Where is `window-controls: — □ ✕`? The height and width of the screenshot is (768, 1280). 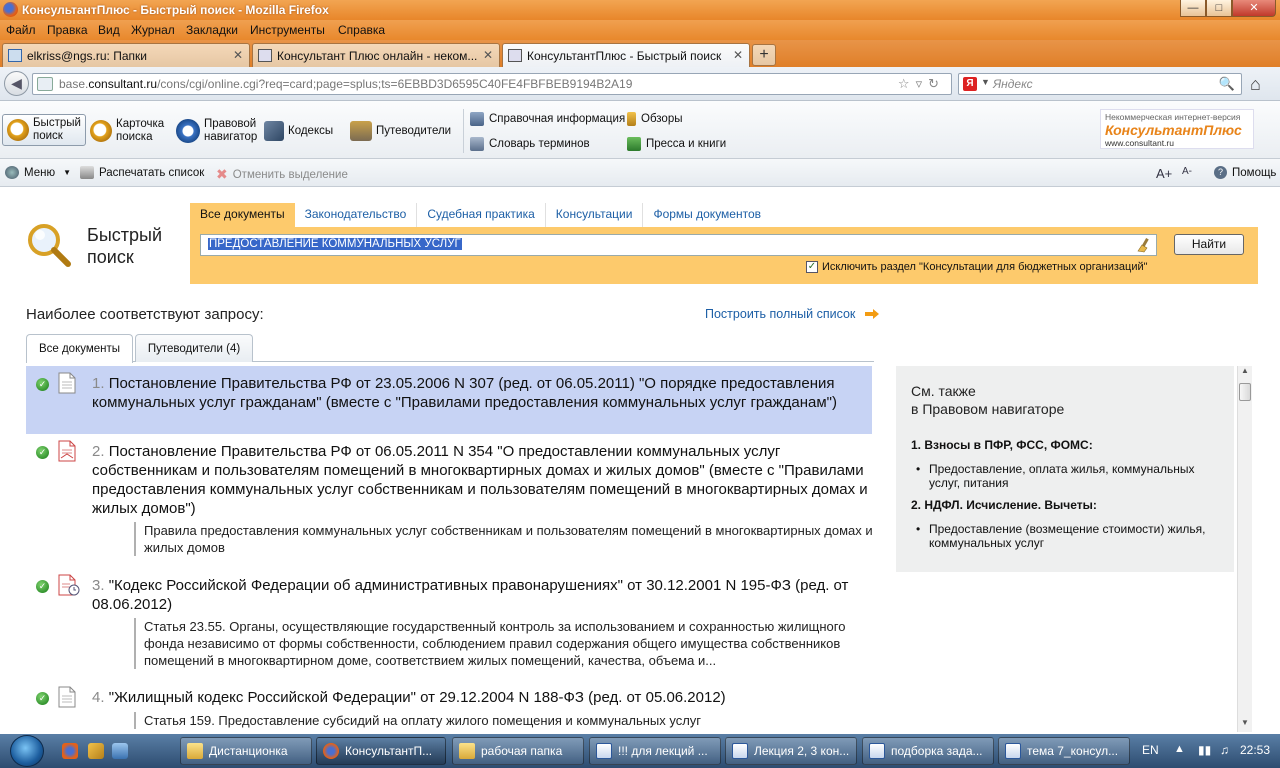
window-controls: — □ ✕ is located at coordinates (1228, 8).